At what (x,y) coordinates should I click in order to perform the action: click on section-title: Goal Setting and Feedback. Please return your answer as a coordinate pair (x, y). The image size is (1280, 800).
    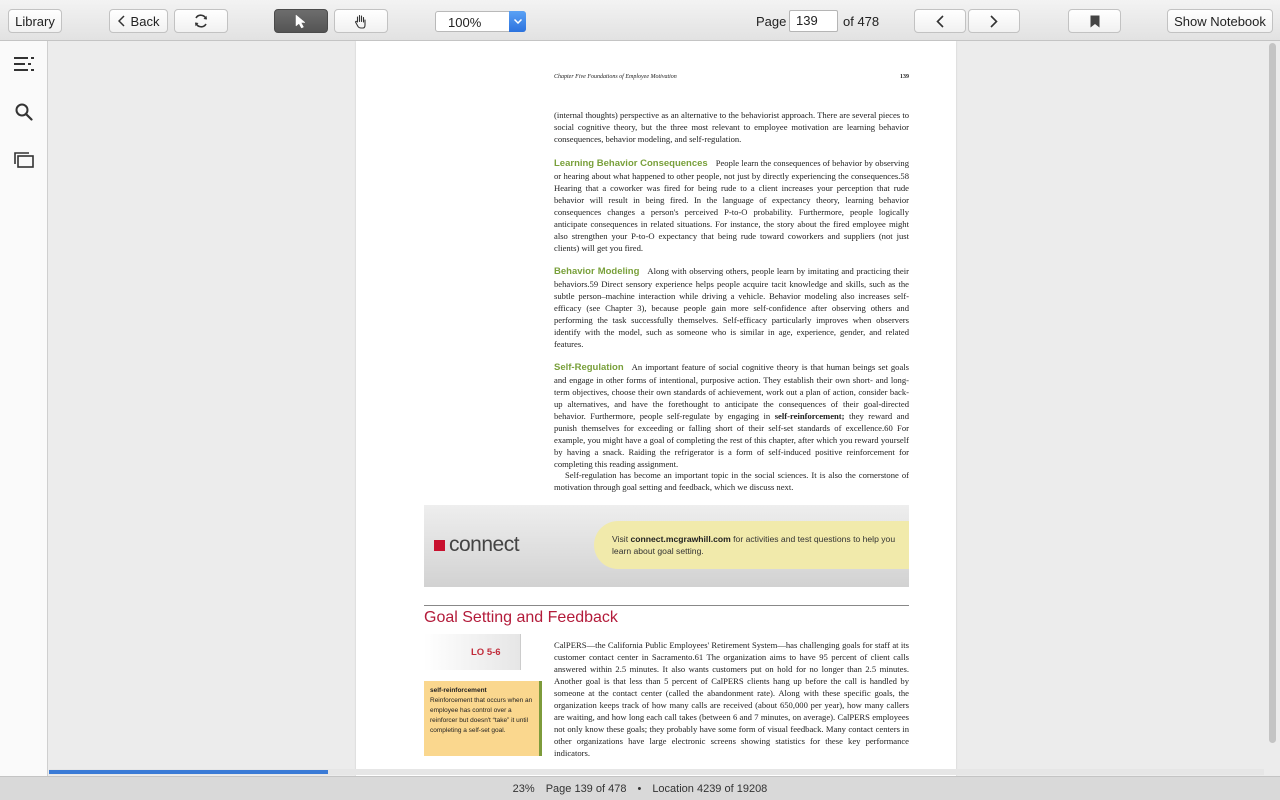
    Looking at the image, I should click on (521, 617).